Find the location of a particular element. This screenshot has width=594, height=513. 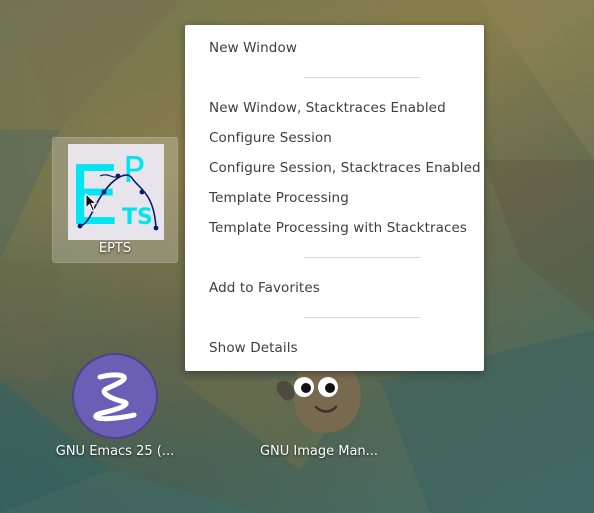

menu-item-configure-session-stacktraces: Configure Session, Stacktraces Enabled is located at coordinates (345, 168).